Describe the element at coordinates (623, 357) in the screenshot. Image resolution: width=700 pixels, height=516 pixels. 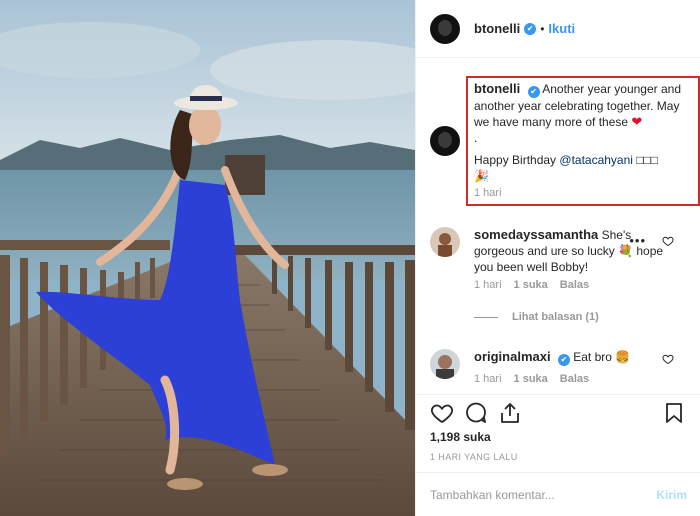
I see `burger-emoji-icon: 🍔` at that location.